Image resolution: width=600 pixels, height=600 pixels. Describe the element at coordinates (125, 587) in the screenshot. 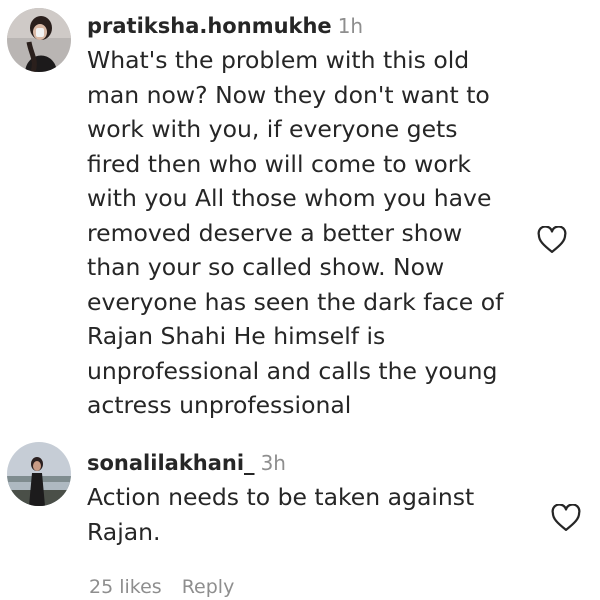

I see `likes-count: 25 likes` at that location.